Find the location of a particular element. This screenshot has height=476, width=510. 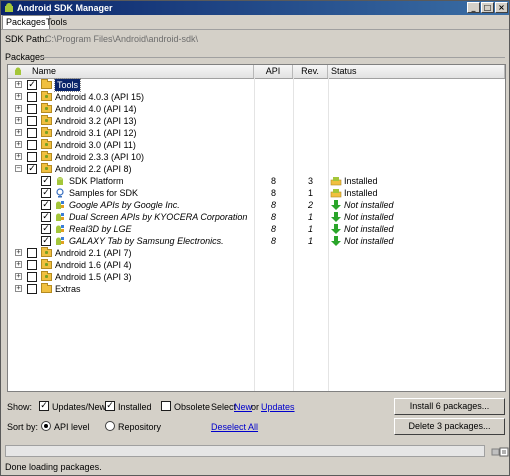

table-row: − ✓ Android 2.2 (API 8) is located at coordinates (256, 169).